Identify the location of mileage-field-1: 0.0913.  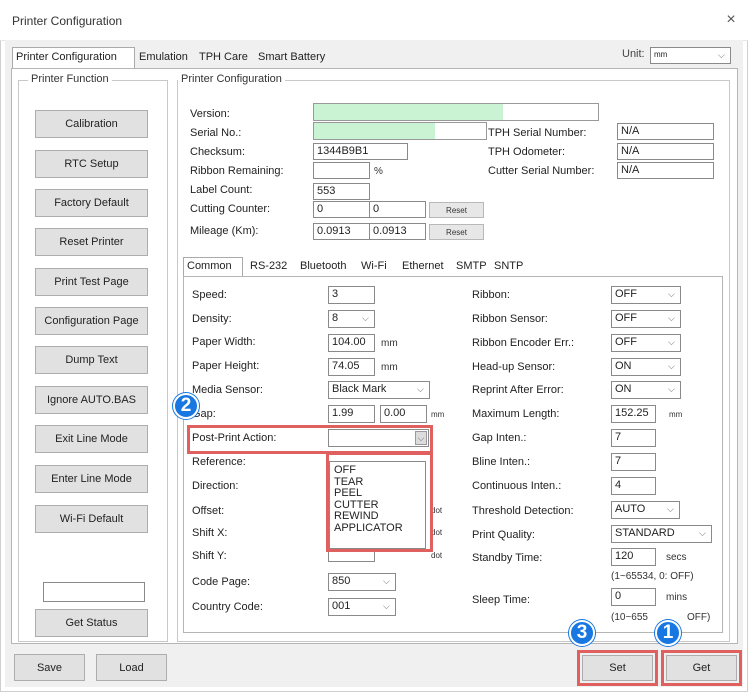
(341, 231).